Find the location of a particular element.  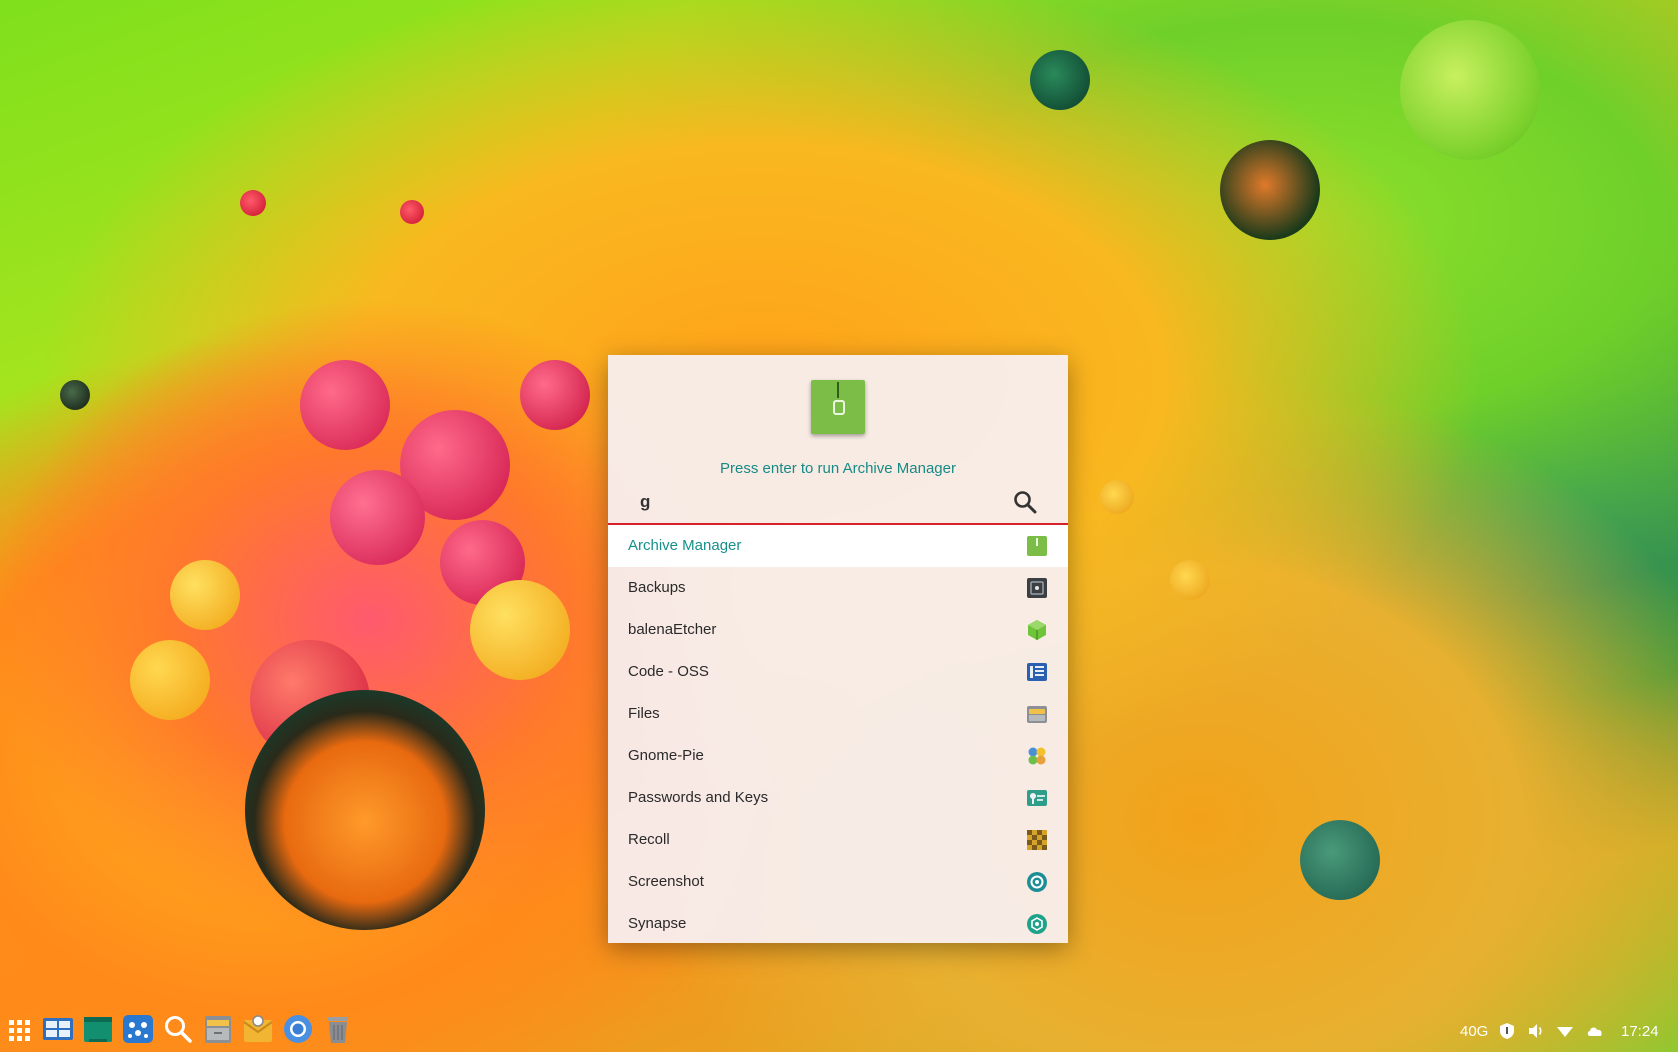

launch-hint: Press enter to run Archive Manager is located at coordinates (838, 468).